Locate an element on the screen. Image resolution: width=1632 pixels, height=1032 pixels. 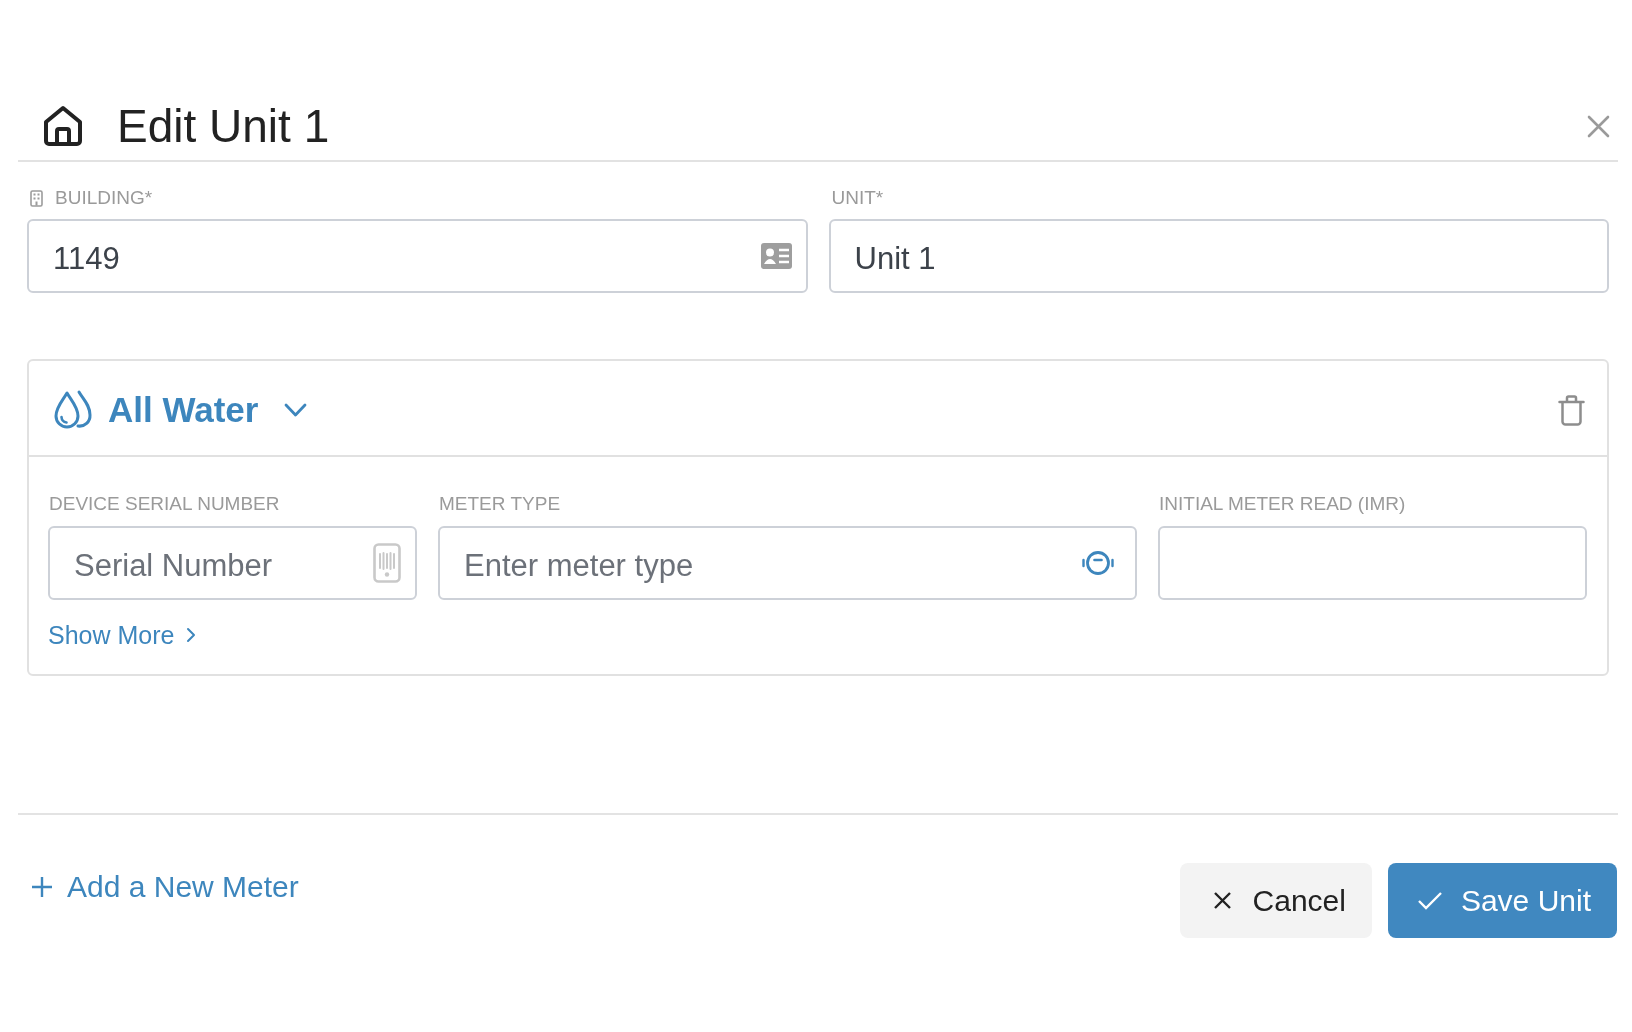
field-label: METER TYPE is located at coordinates (500, 504).